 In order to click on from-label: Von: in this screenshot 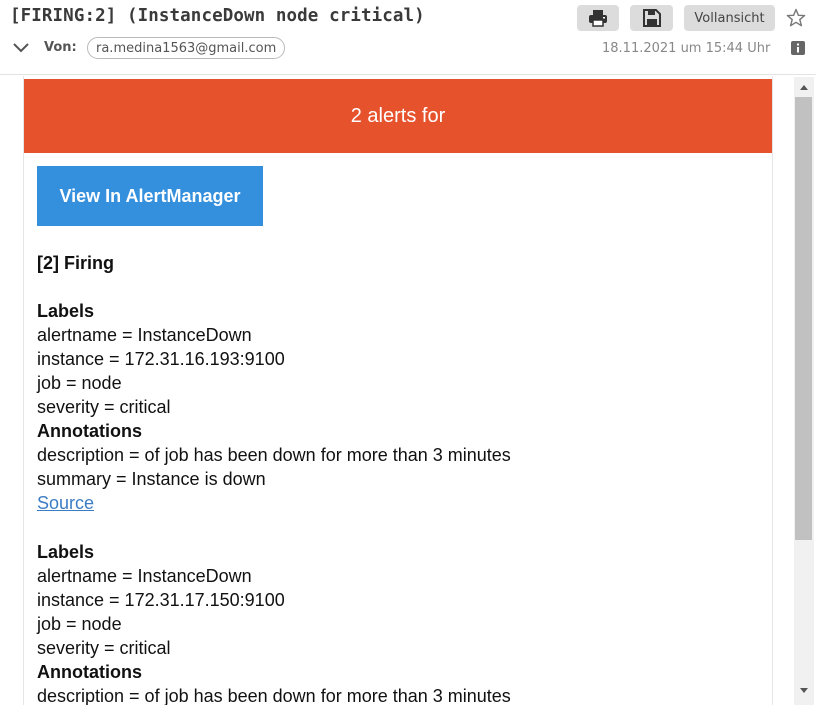, I will do `click(60, 47)`.